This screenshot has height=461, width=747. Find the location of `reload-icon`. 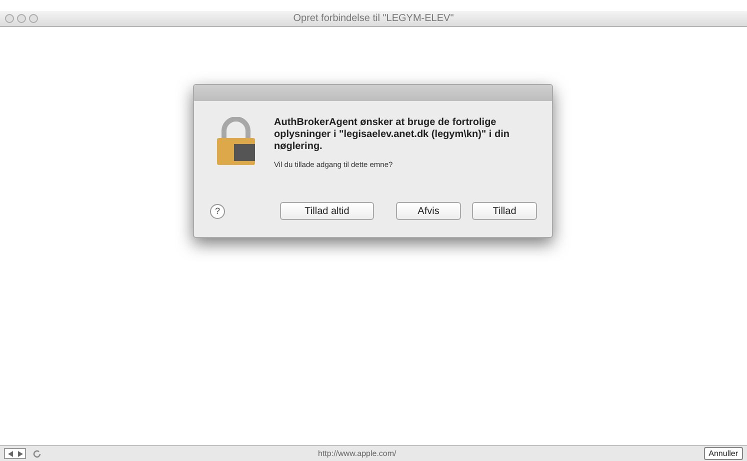

reload-icon is located at coordinates (37, 453).